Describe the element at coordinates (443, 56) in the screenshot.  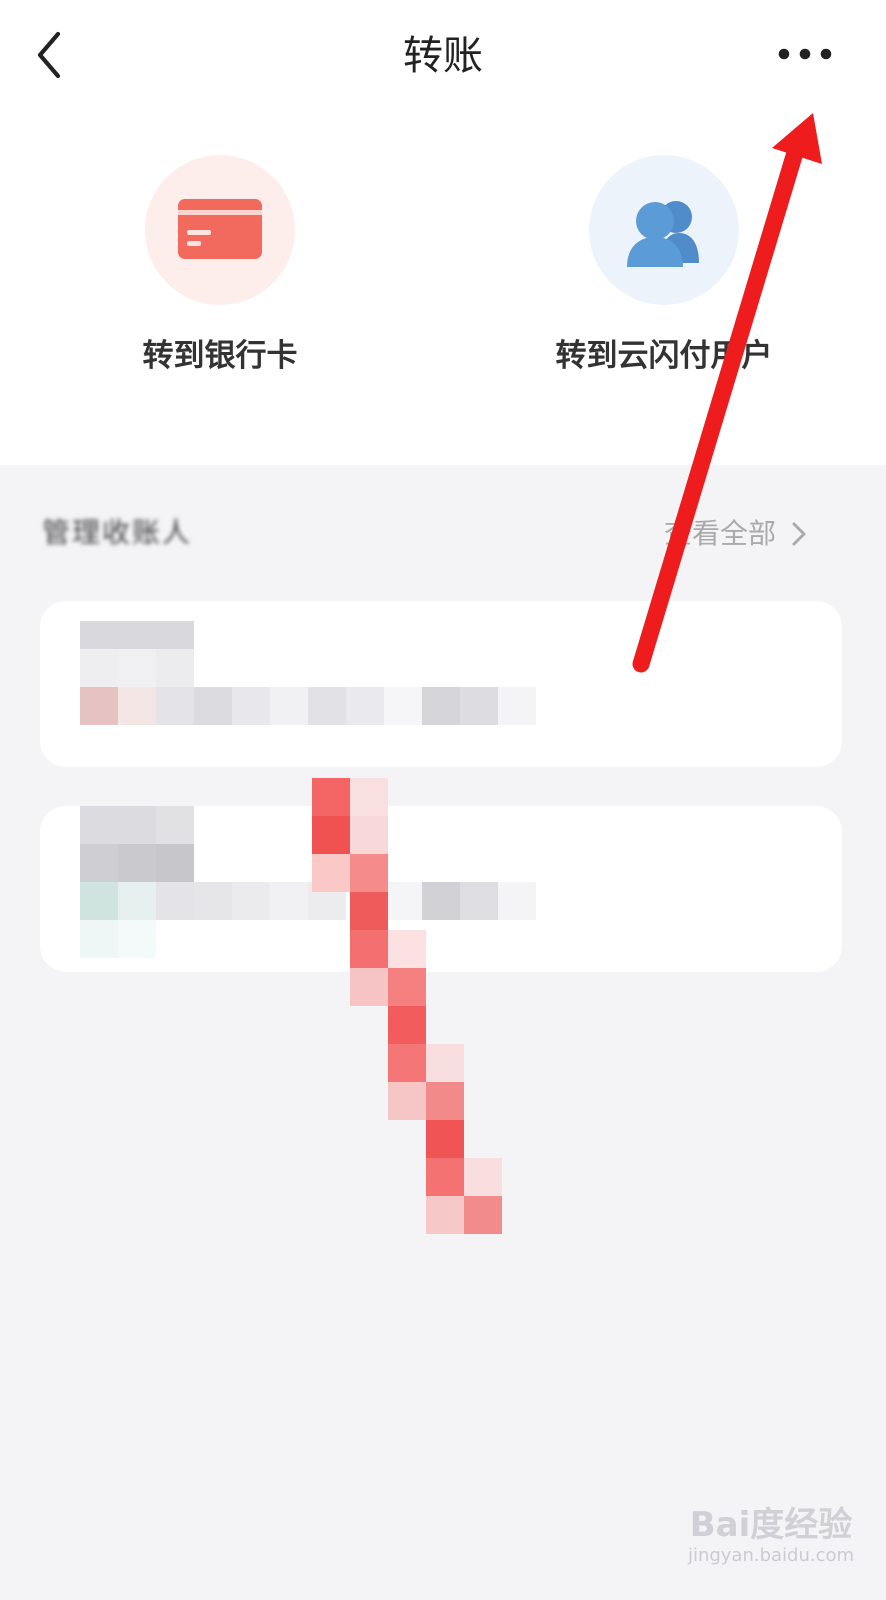
I see `page-title: 转账` at that location.